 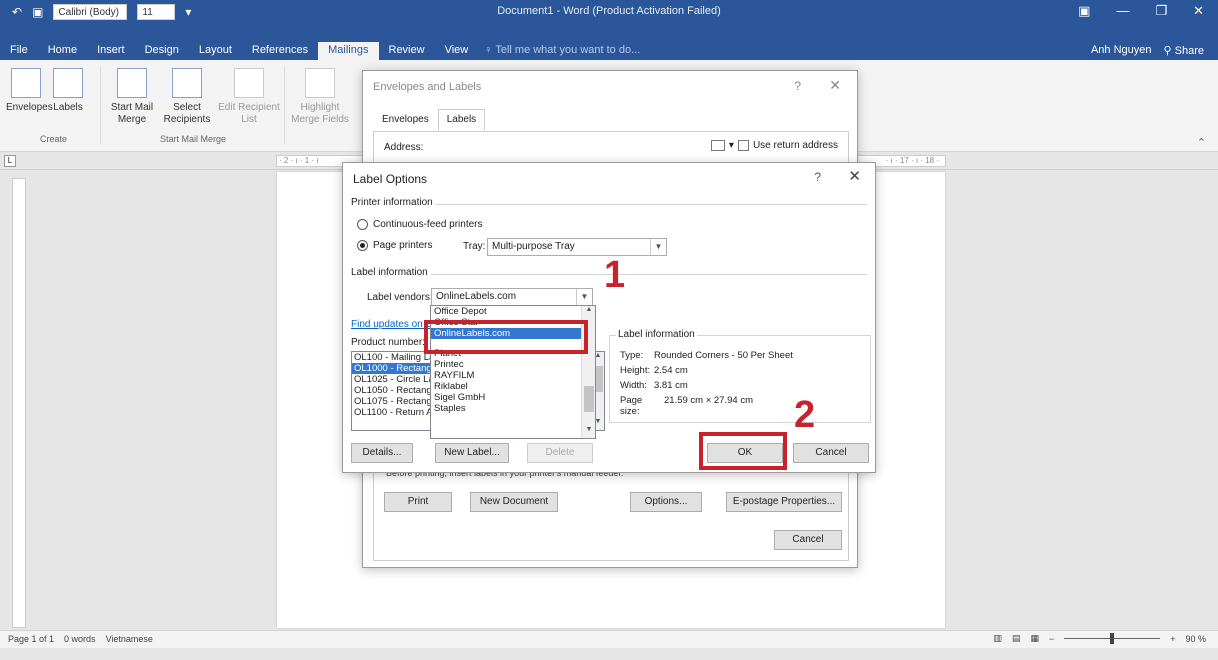 I want to click on info-type-label: Type:, so click(x=632, y=355).